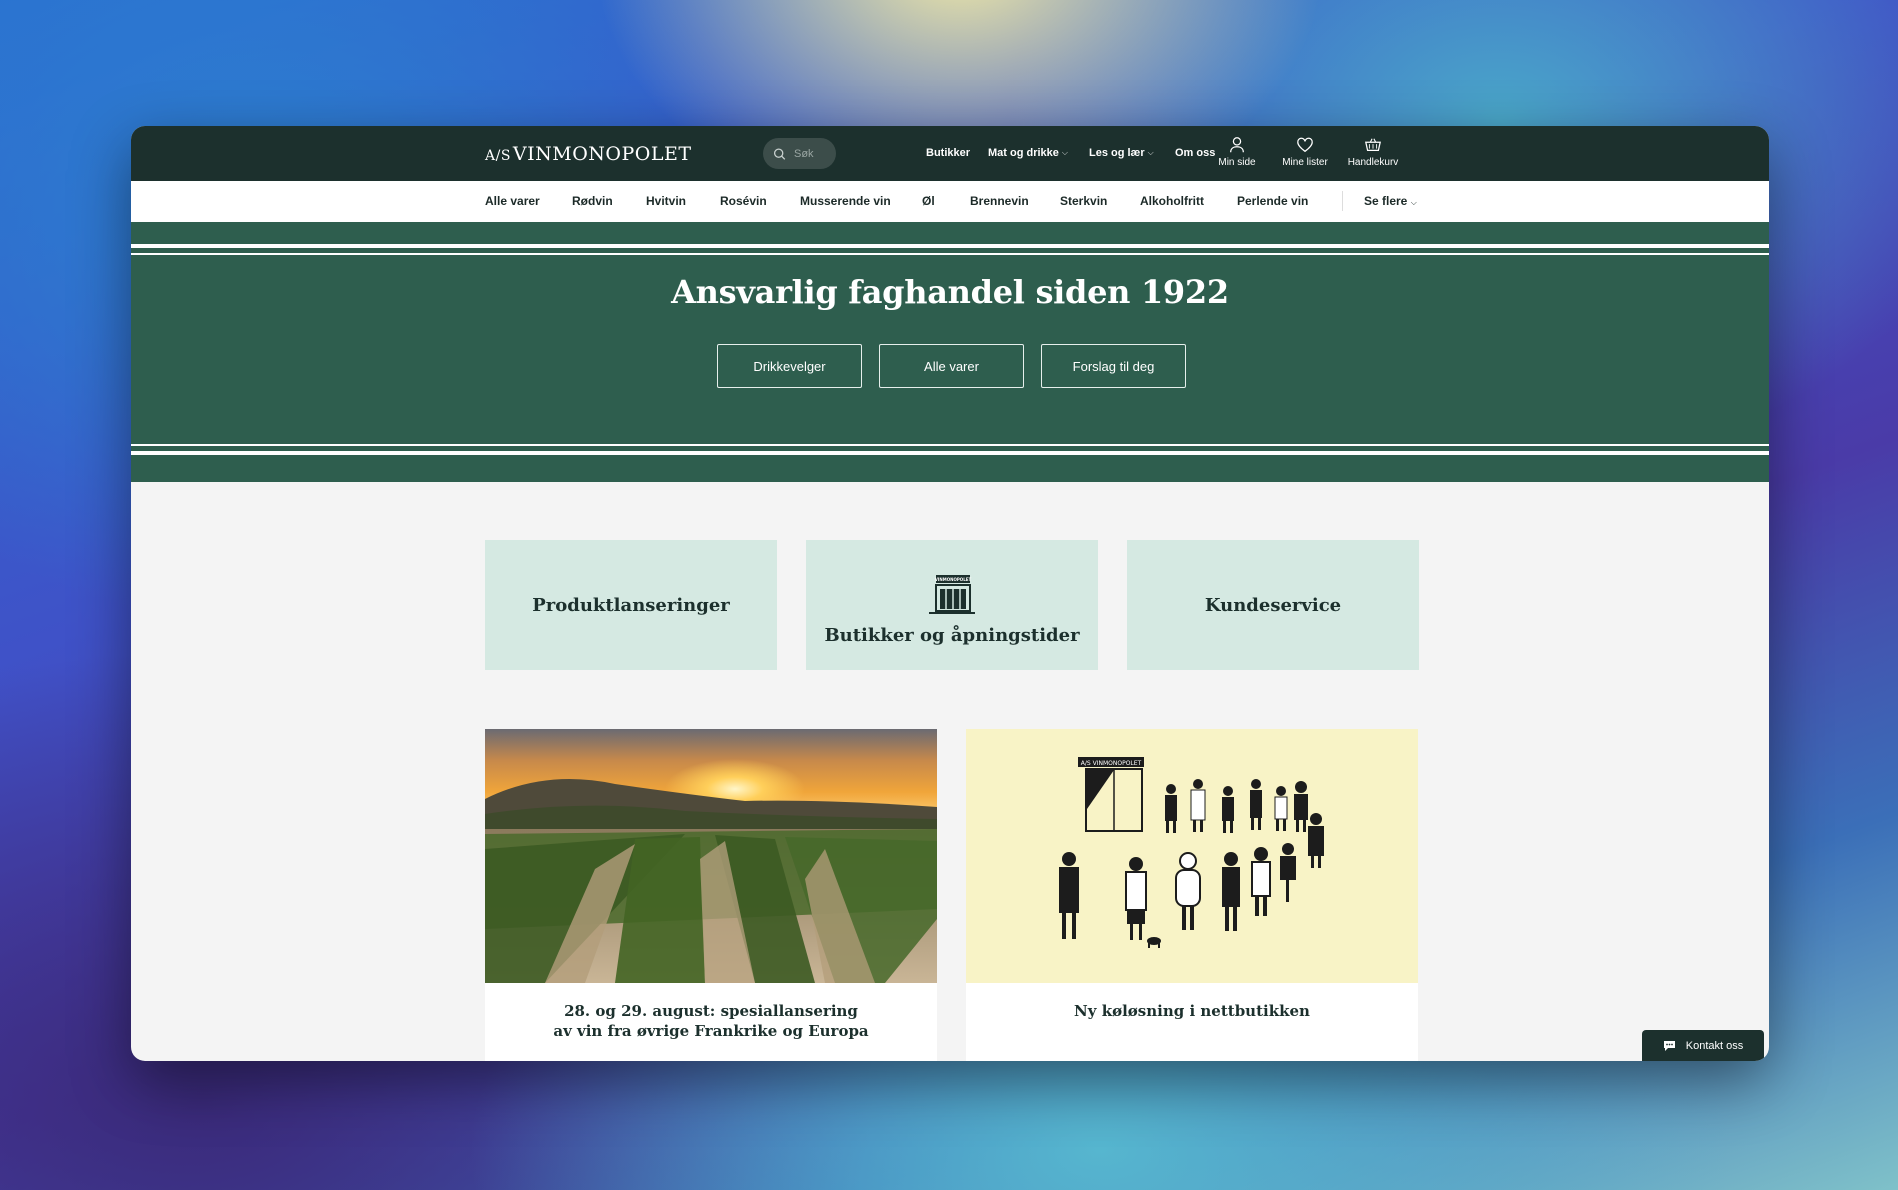 The image size is (1898, 1190). I want to click on logo: A/S VINMONOPOLET, so click(588, 154).